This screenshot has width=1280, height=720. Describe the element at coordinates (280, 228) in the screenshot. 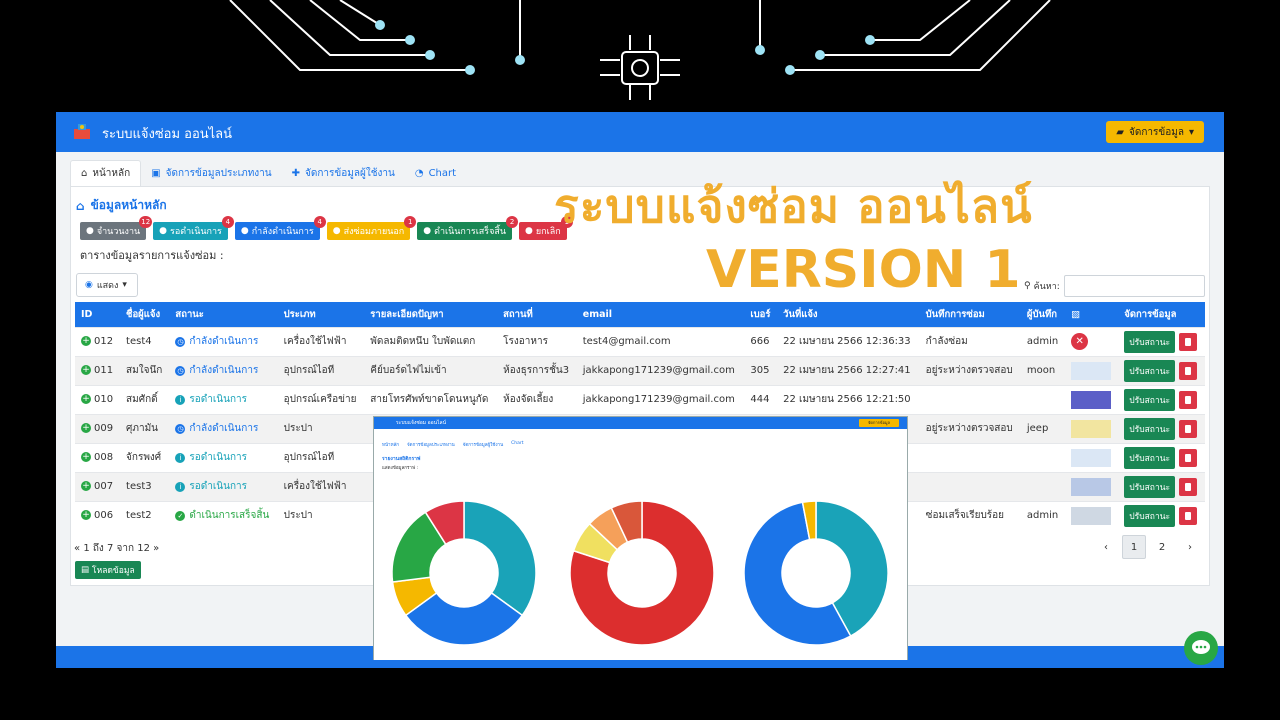

I see `status-badge: ● กำลังดำเนินการ 4` at that location.